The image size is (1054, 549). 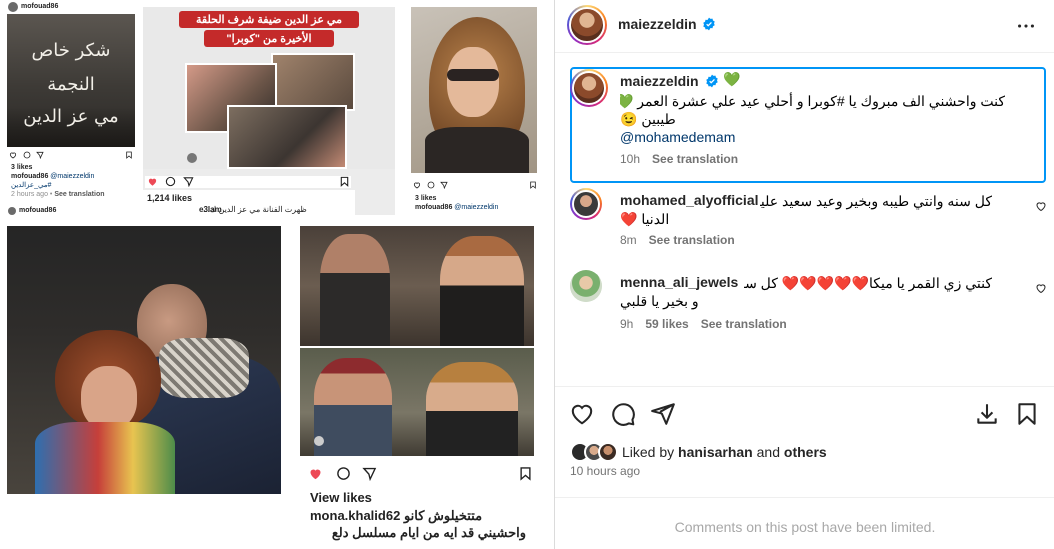 What do you see at coordinates (319, 441) in the screenshot?
I see `tile5-bottom-logo` at bounding box center [319, 441].